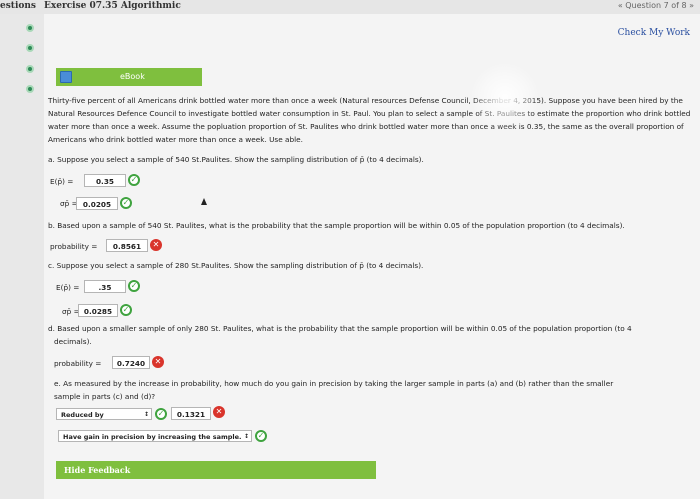 This screenshot has width=700, height=499. I want to click on question-list, so click(22, 256).